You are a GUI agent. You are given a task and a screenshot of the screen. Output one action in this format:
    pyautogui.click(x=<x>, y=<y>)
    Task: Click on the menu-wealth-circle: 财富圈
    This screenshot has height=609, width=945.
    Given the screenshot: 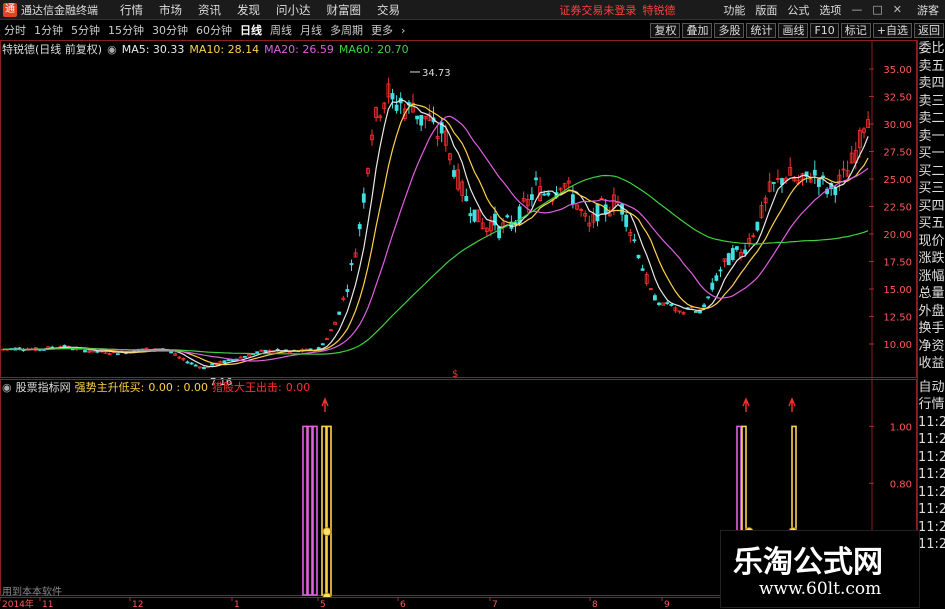 What is the action you would take?
    pyautogui.click(x=344, y=10)
    